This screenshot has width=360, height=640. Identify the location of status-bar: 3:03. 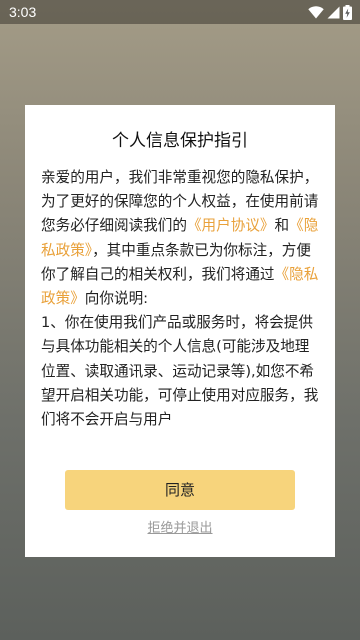
(180, 12).